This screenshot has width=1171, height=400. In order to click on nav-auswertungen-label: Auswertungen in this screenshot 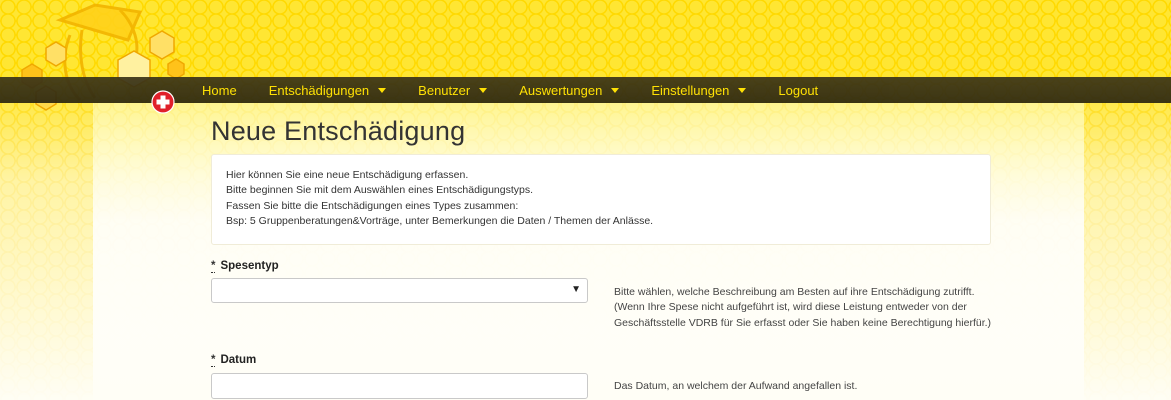, I will do `click(561, 90)`.